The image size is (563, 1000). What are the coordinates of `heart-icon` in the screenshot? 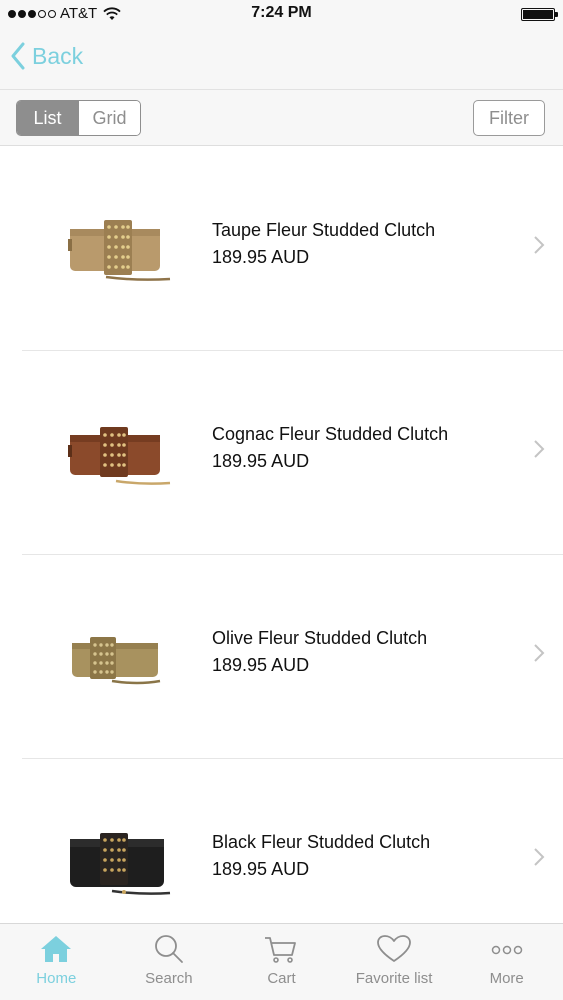 It's located at (394, 948).